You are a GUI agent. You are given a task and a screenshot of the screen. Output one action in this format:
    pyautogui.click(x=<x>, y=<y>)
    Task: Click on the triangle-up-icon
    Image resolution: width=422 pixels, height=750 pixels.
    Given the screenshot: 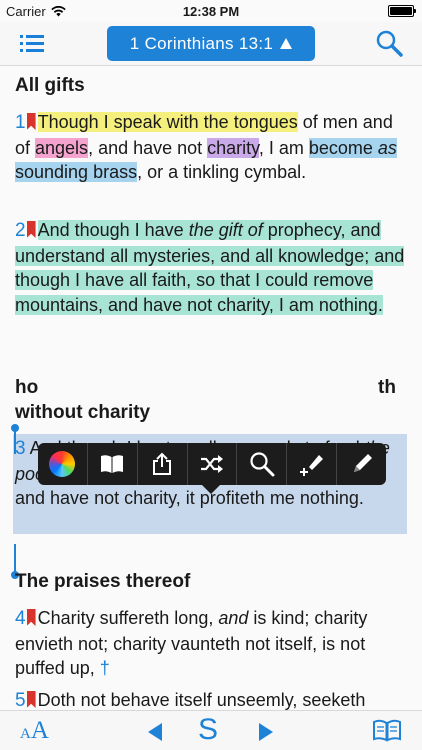 What is the action you would take?
    pyautogui.click(x=286, y=43)
    